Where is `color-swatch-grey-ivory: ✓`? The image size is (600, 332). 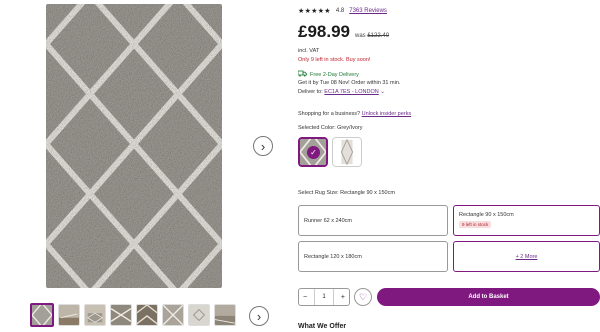 color-swatch-grey-ivory: ✓ is located at coordinates (313, 152).